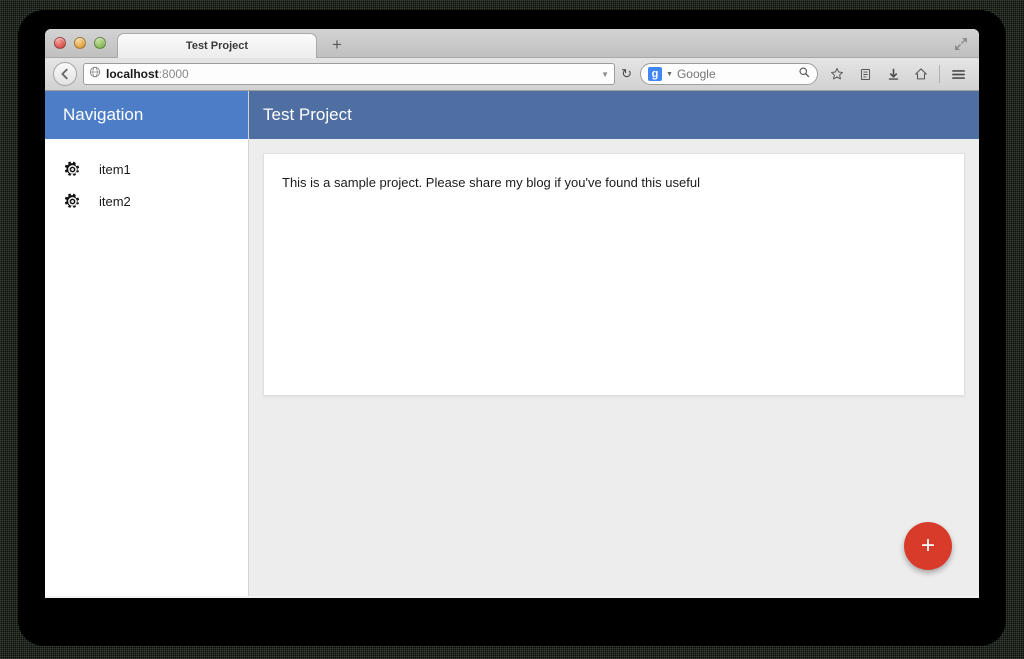  I want to click on main-header: Test Project, so click(614, 115).